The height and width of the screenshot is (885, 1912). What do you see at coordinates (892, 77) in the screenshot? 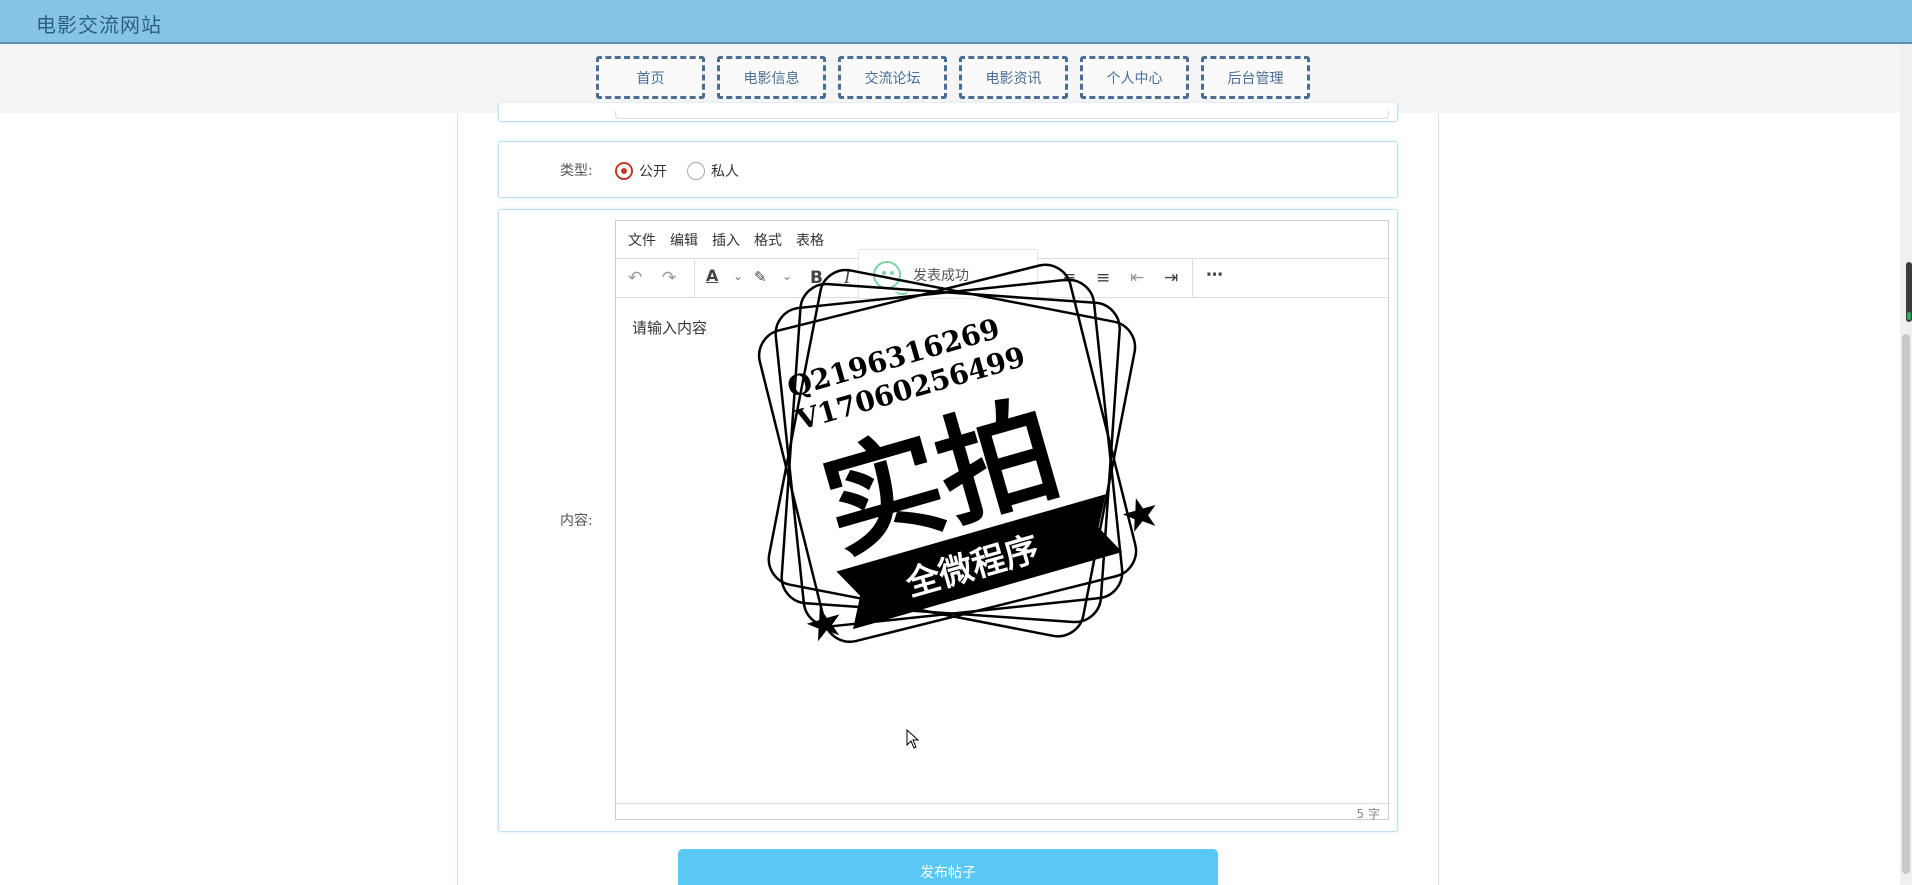
I see `nav-item-forum: 交流论坛` at bounding box center [892, 77].